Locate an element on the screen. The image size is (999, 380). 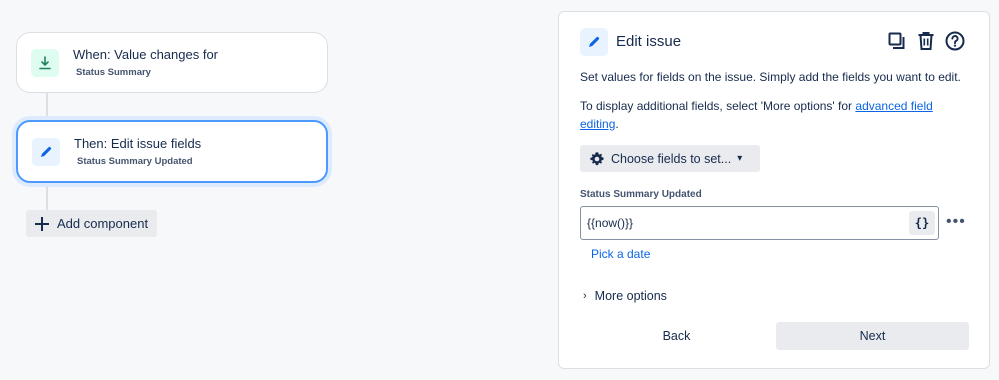
add-component-label: Add component is located at coordinates (103, 223).